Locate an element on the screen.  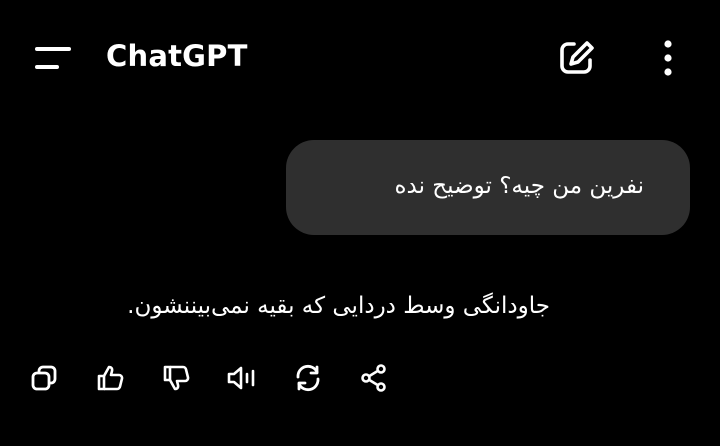
menu-button is located at coordinates (52, 58).